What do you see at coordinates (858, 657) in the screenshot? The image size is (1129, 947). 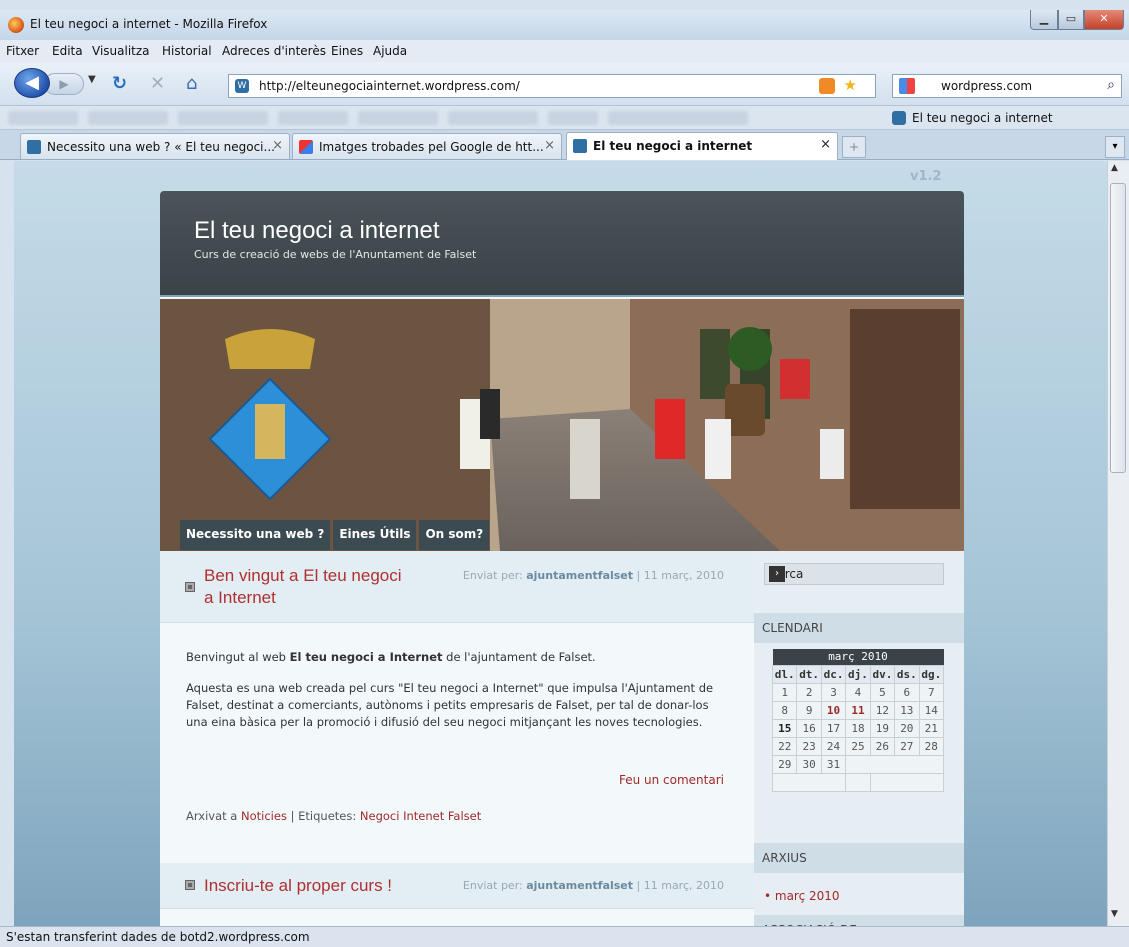 I see `calendar-caption: març 2010` at bounding box center [858, 657].